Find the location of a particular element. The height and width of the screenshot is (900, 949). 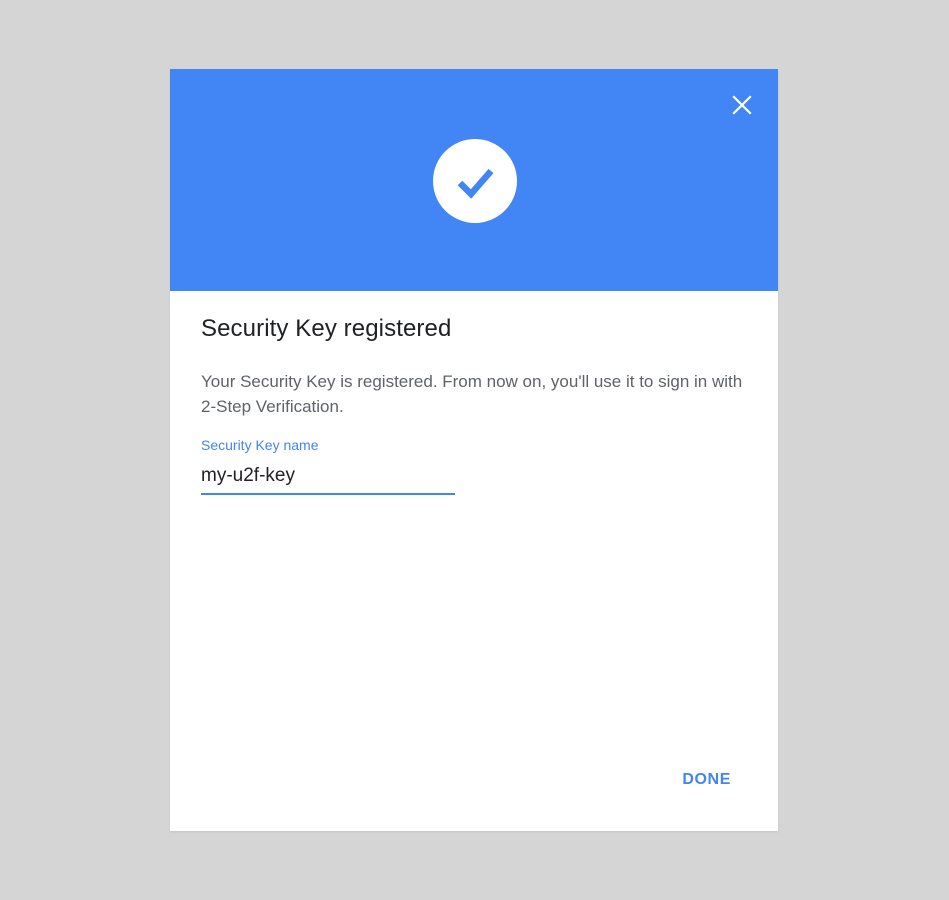

security-key-name-field: Security Key name is located at coordinates (328, 466).